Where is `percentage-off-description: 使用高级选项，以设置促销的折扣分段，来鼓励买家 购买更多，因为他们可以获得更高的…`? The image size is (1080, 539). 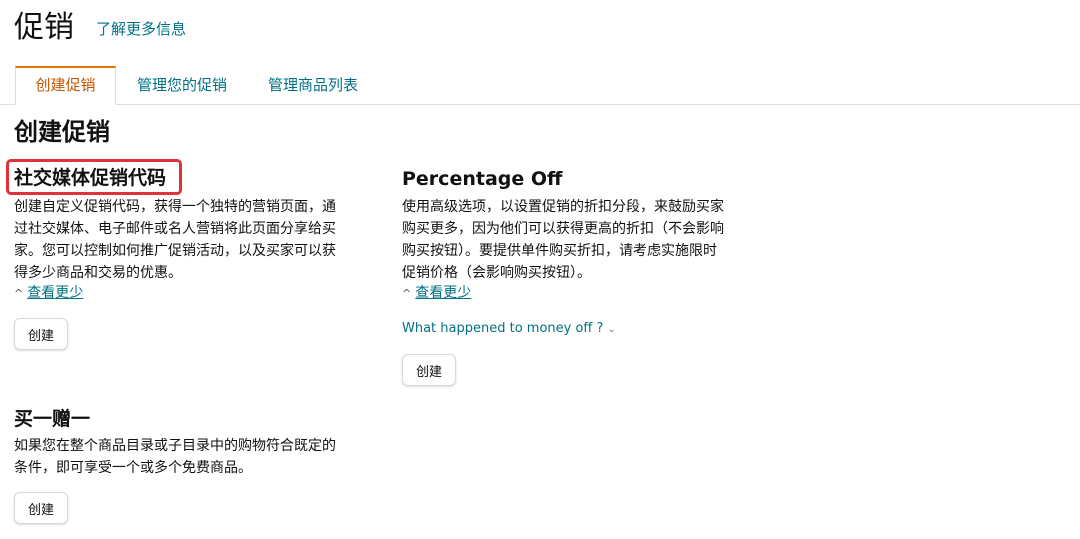
percentage-off-description: 使用高级选项，以设置促销的折扣分段，来鼓励买家 购买更多，因为他们可以获得更高的… is located at coordinates (582, 240).